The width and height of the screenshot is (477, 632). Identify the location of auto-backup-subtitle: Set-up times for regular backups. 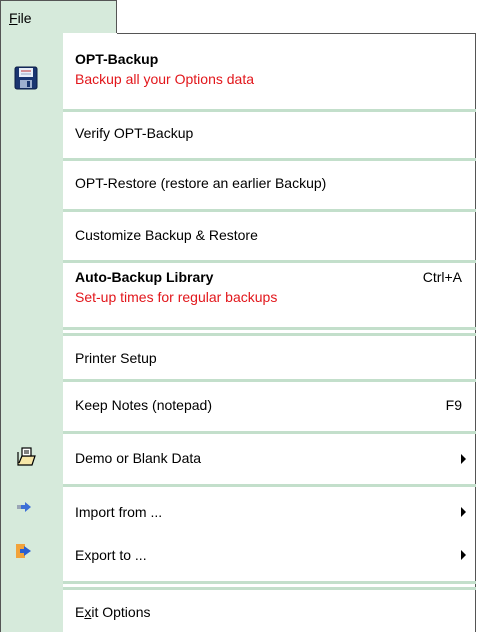
(176, 297).